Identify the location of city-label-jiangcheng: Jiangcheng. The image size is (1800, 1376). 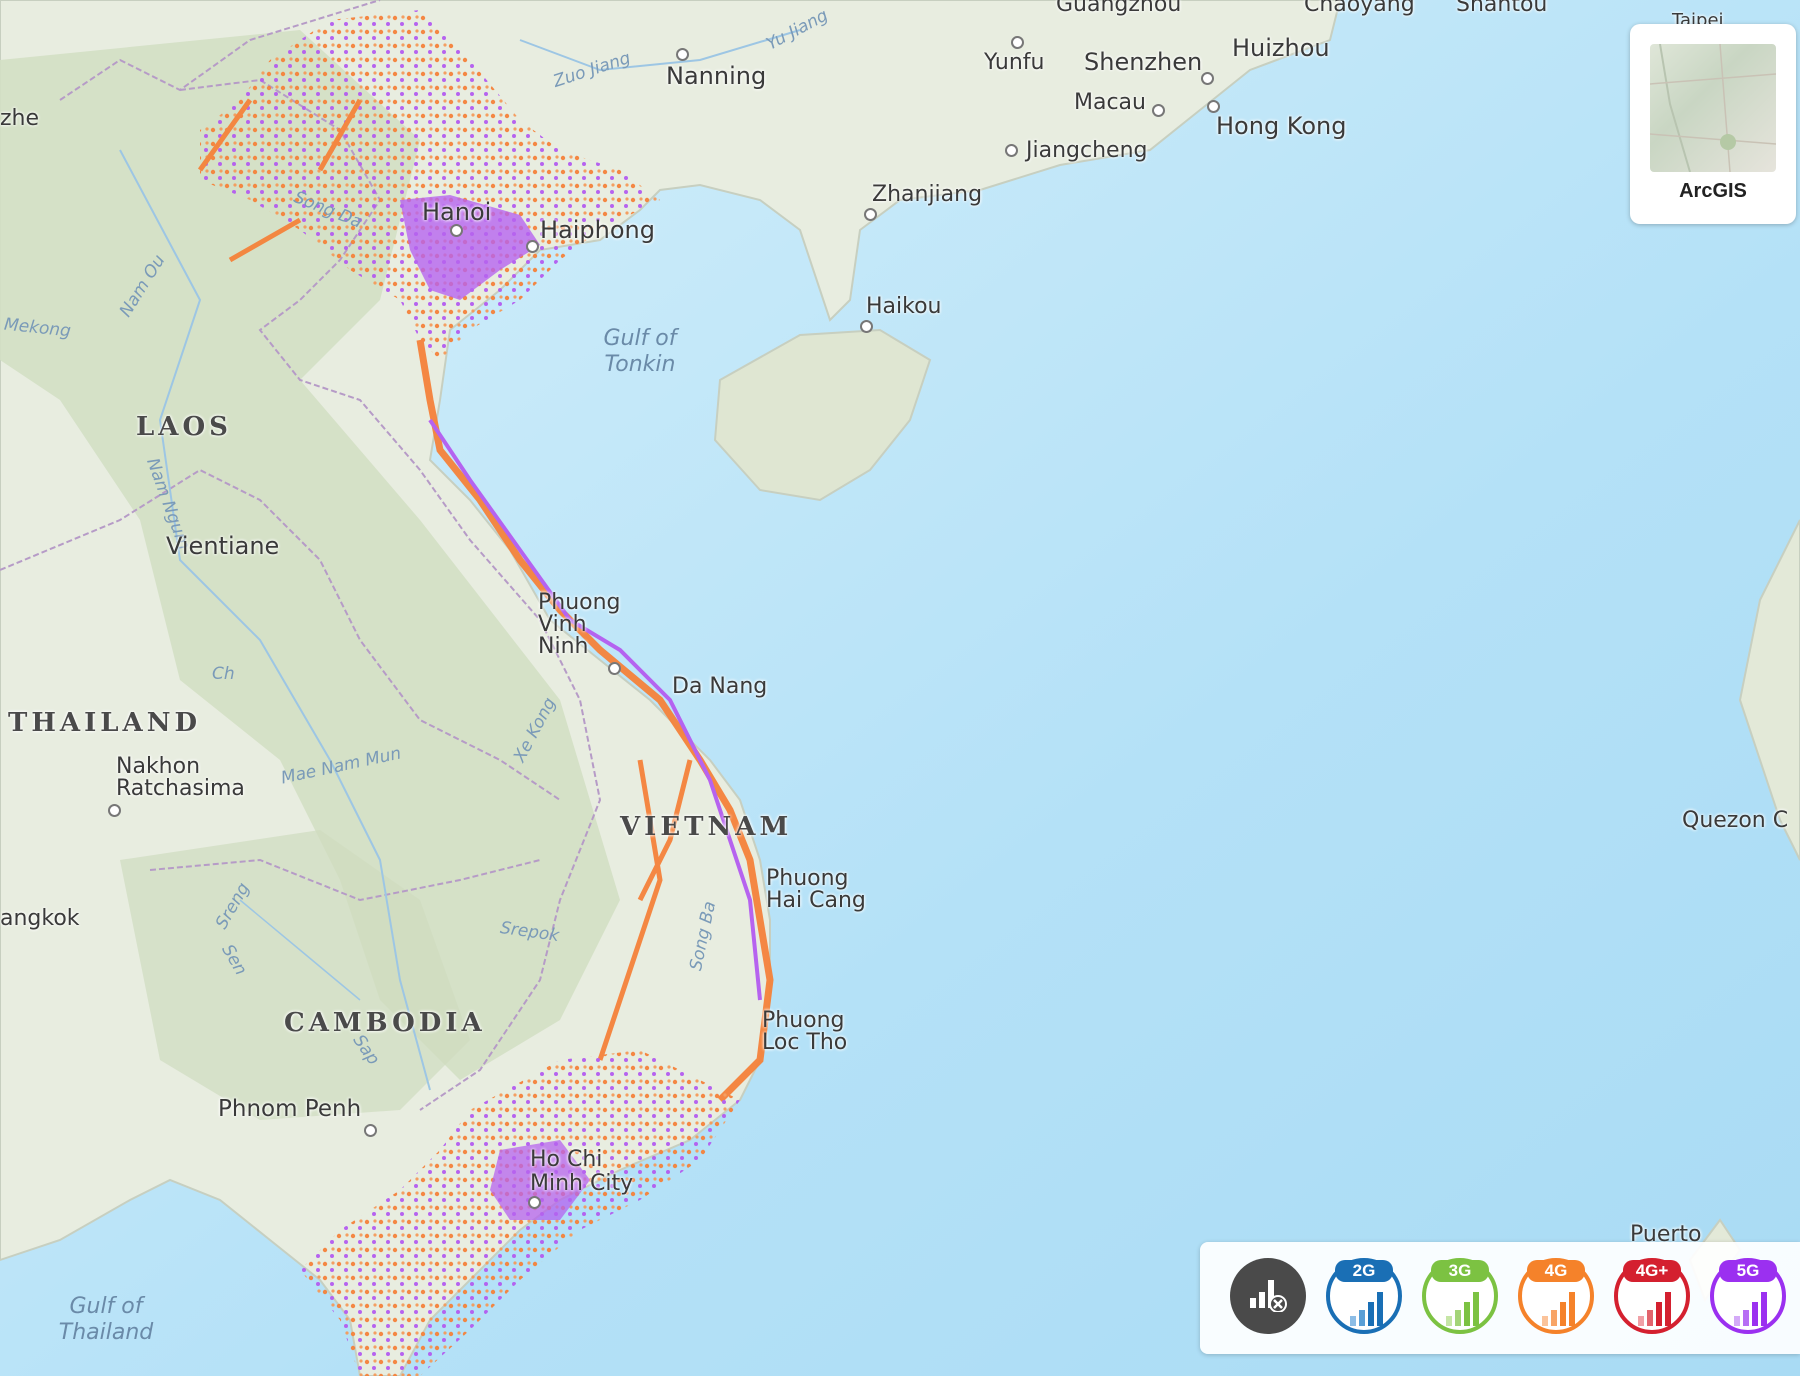
(1087, 150).